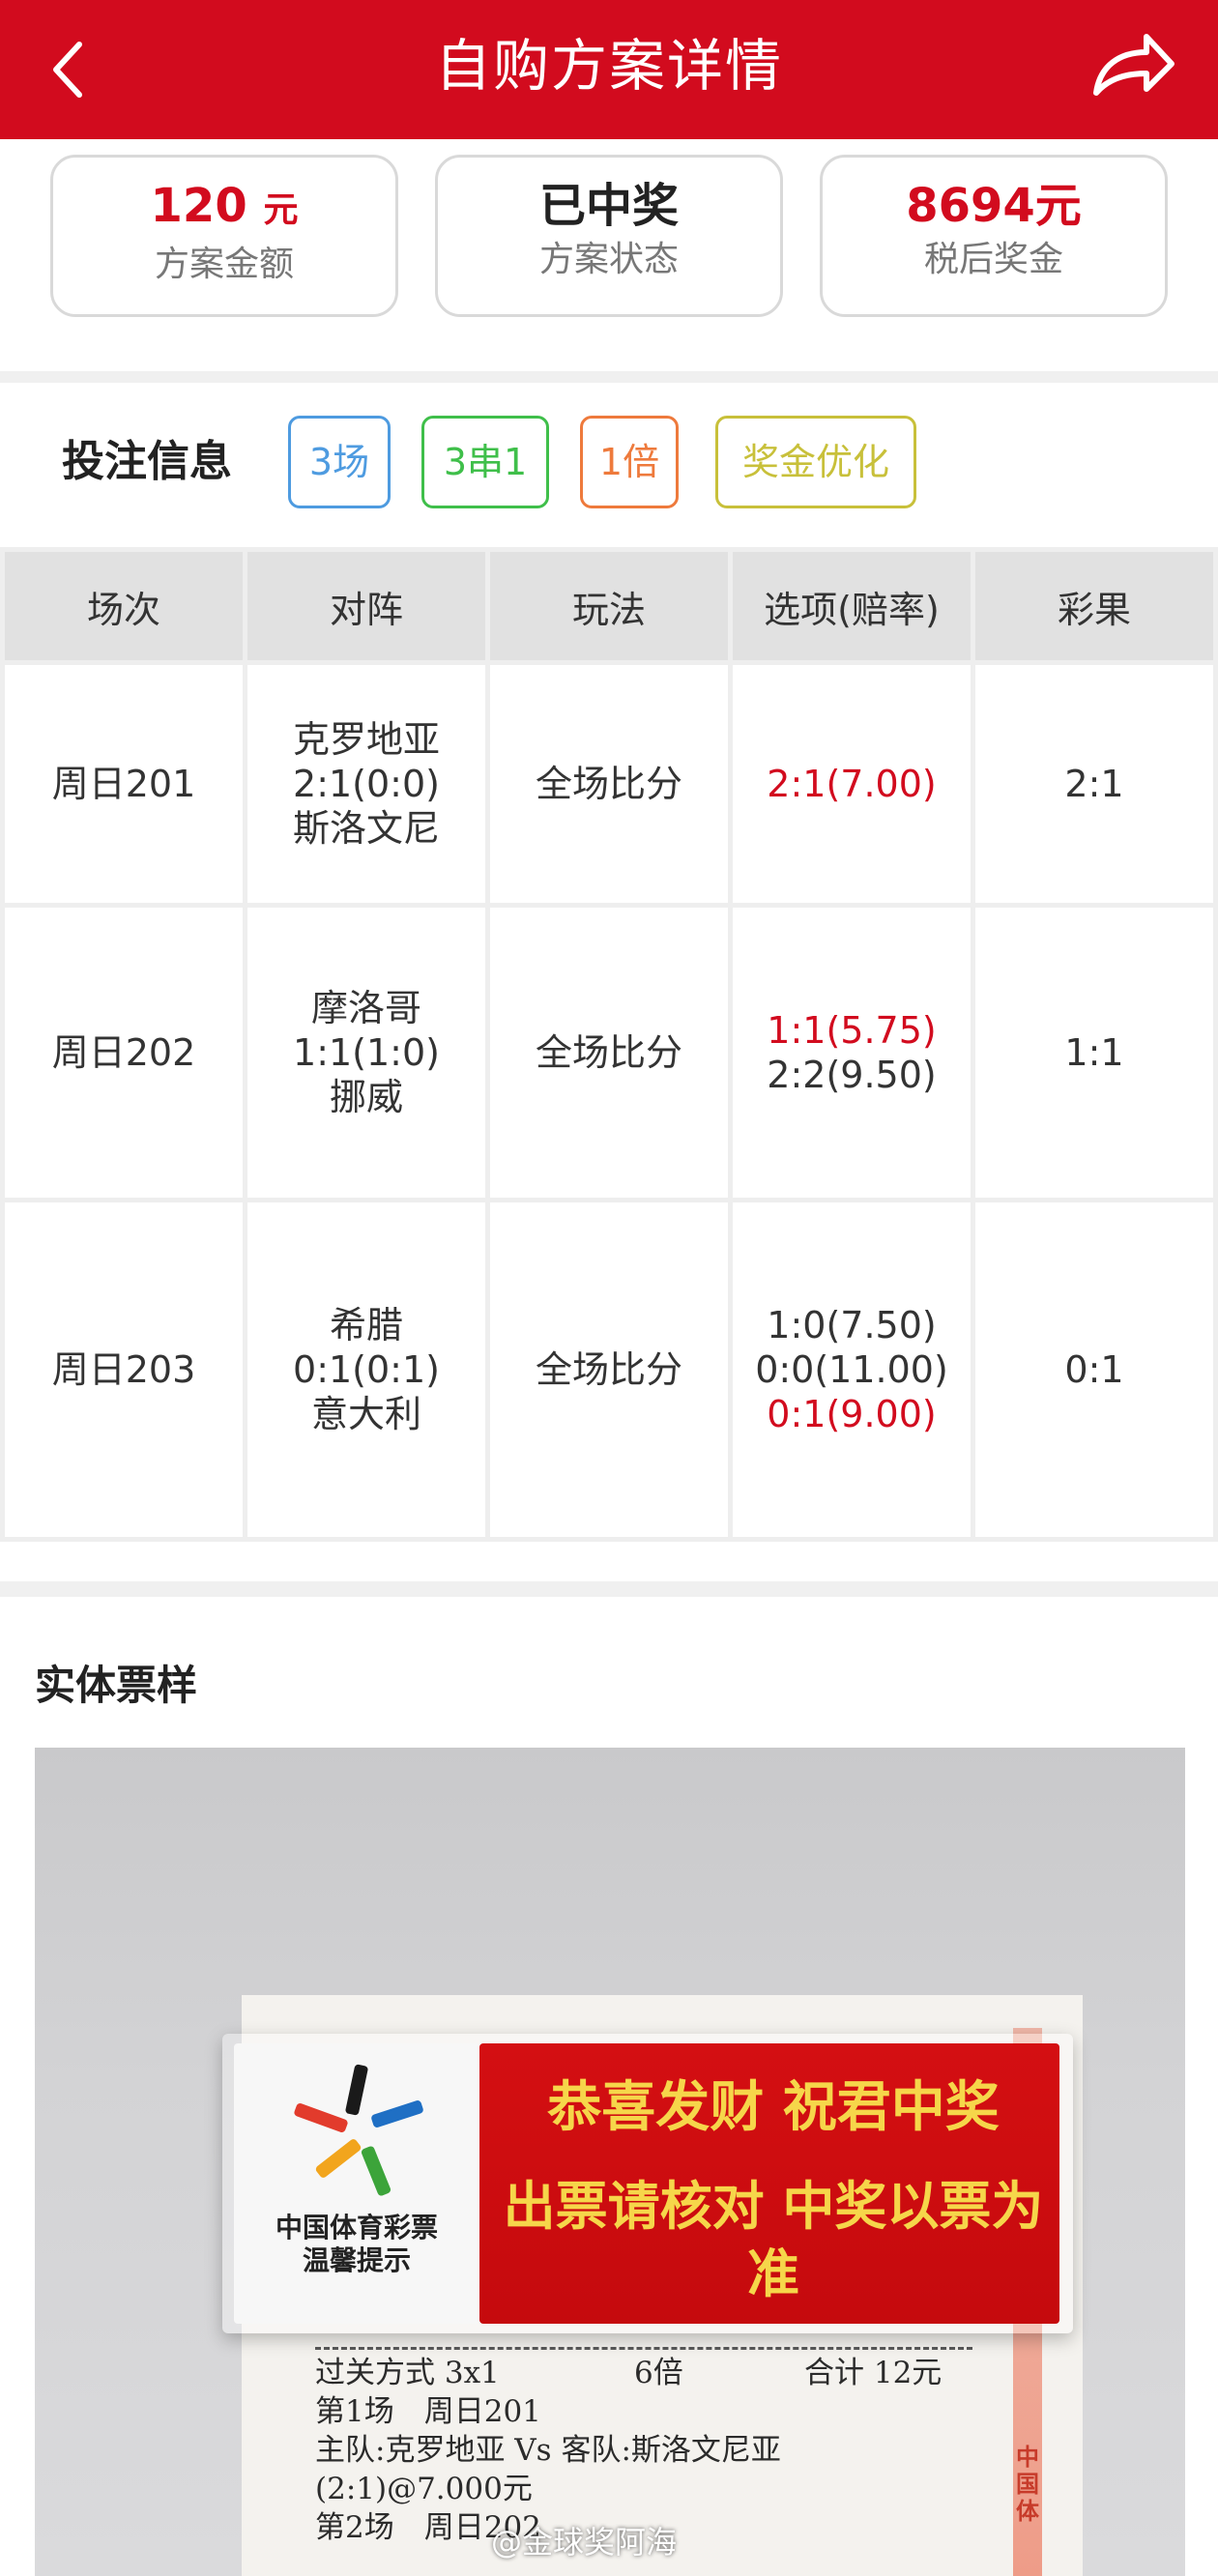 The height and width of the screenshot is (2576, 1218). I want to click on teams-cell: 克罗地亚 2:1(0:0) 斯洛文尼, so click(366, 784).